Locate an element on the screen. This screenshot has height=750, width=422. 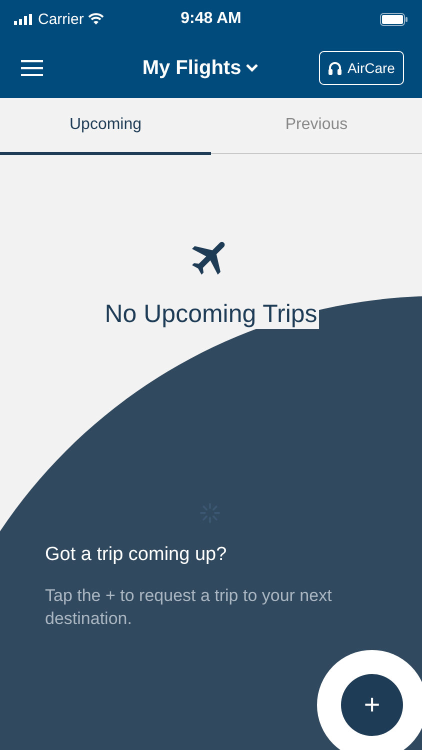
coach-title: Got a trip coming up? is located at coordinates (136, 555).